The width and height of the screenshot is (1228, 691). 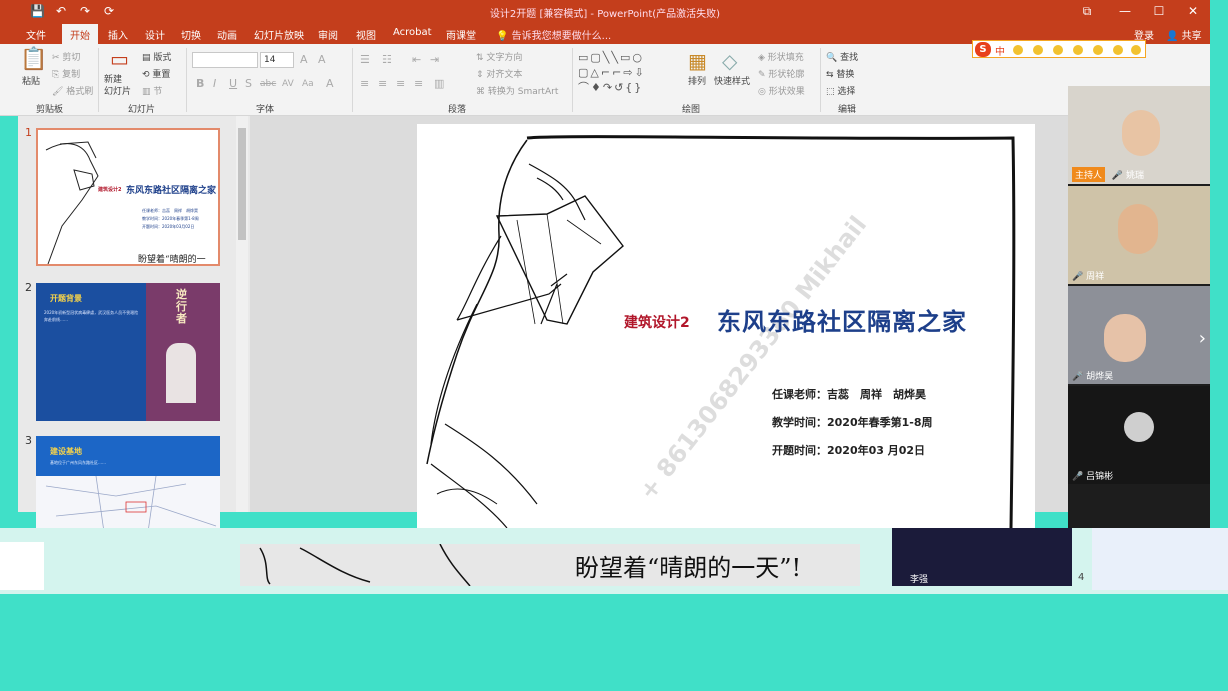 I want to click on tab-design: 设计, so click(x=155, y=34).